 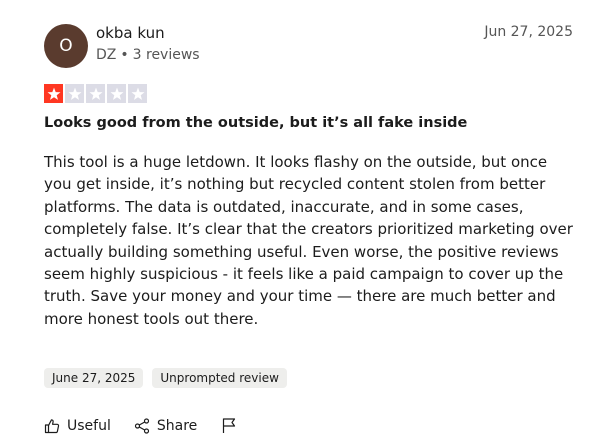 I want to click on reviewer-meta: DZ • 3 reviews, so click(x=148, y=55).